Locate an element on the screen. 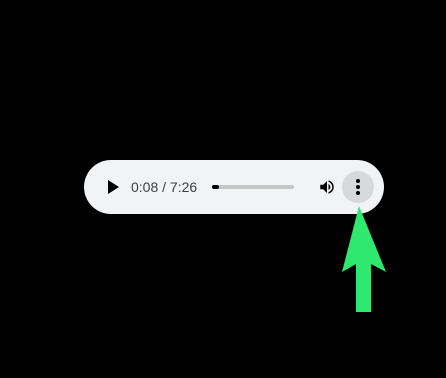  mute-button is located at coordinates (327, 187).